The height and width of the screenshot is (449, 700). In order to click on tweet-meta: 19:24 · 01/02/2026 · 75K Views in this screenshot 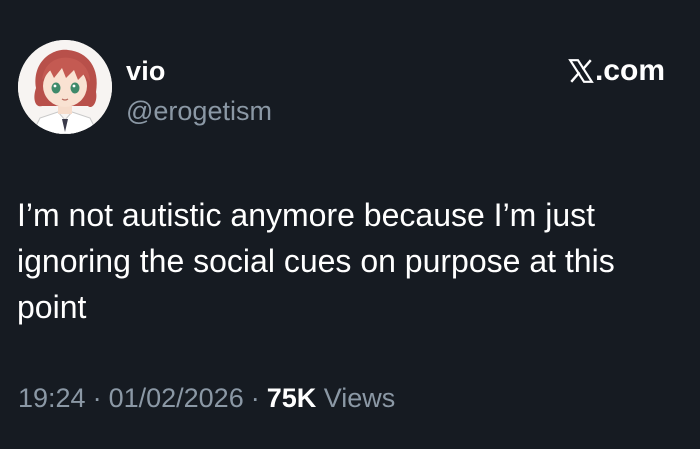, I will do `click(206, 398)`.